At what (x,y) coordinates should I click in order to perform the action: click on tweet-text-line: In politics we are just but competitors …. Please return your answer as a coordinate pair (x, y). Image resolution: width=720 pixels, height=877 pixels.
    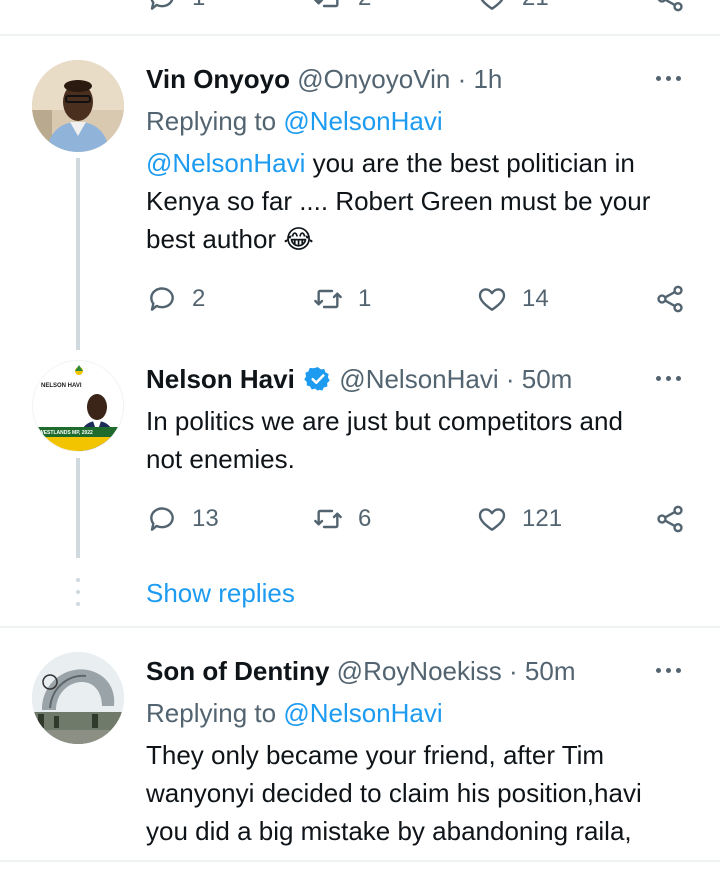
    Looking at the image, I should click on (384, 421).